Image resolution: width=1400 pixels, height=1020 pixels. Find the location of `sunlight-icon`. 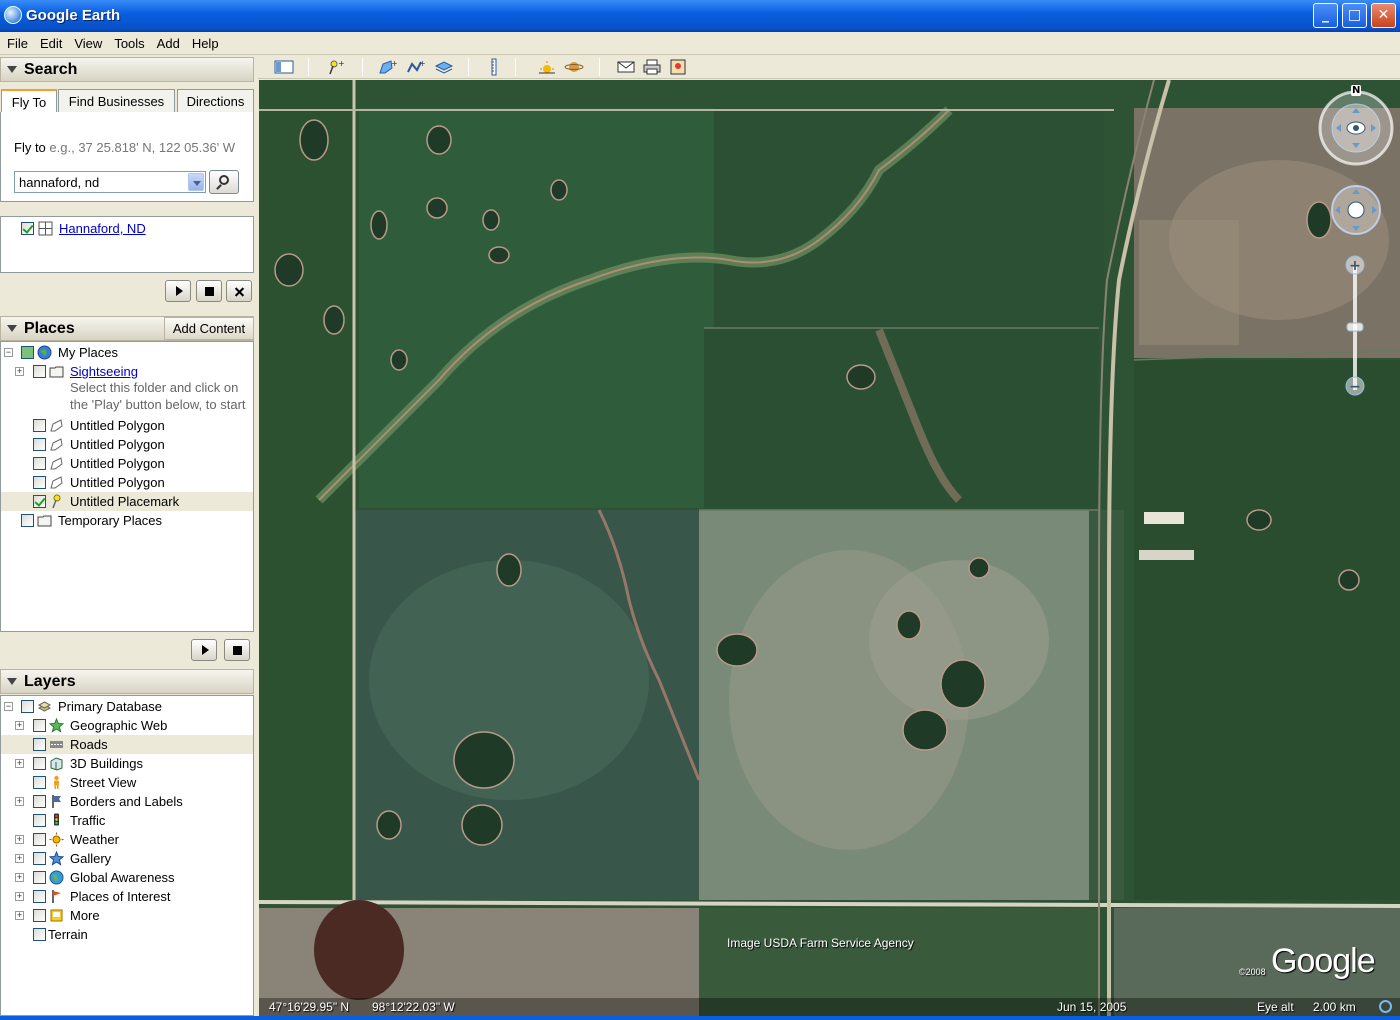

sunlight-icon is located at coordinates (547, 67).